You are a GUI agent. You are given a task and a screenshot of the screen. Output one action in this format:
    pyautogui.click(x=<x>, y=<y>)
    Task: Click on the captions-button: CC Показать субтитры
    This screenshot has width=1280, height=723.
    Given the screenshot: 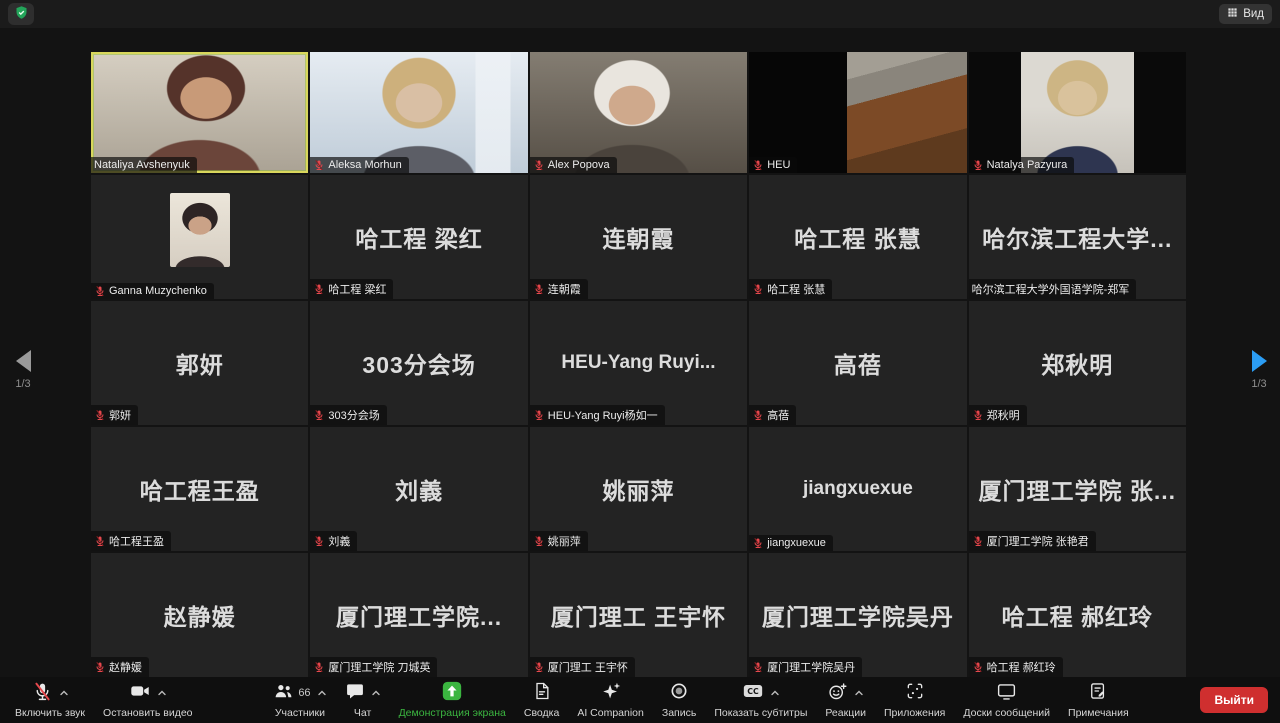 What is the action you would take?
    pyautogui.click(x=760, y=700)
    